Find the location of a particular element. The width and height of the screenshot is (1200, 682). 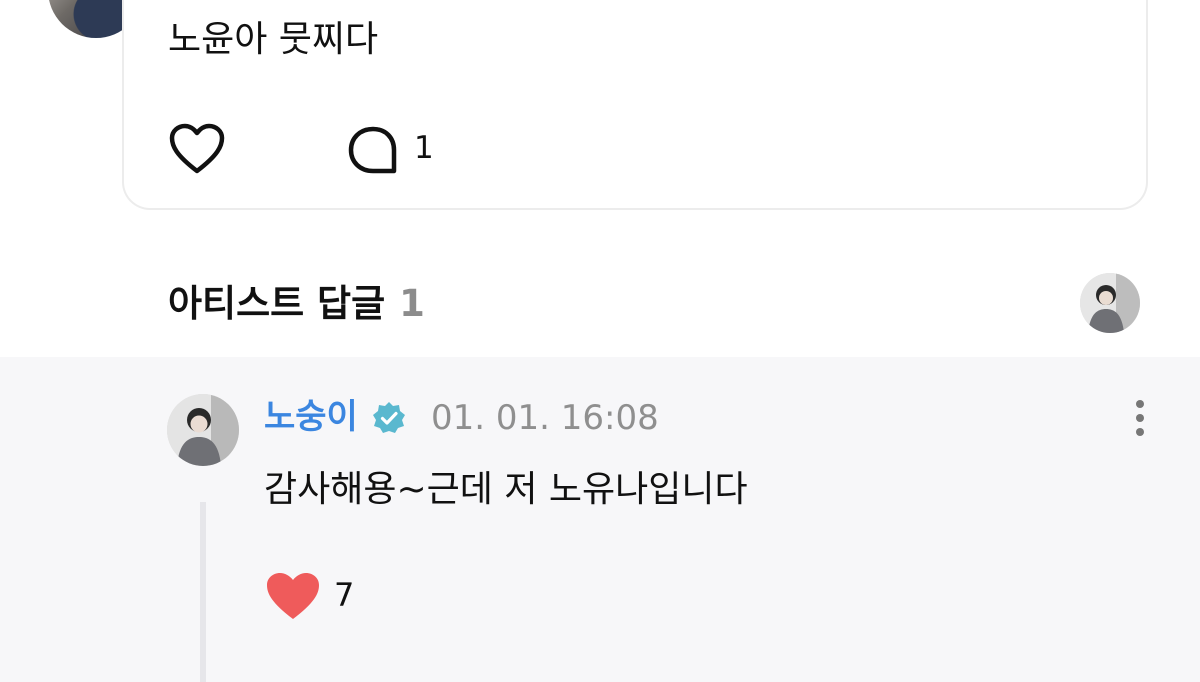

more-vertical-icon is located at coordinates (1140, 418).